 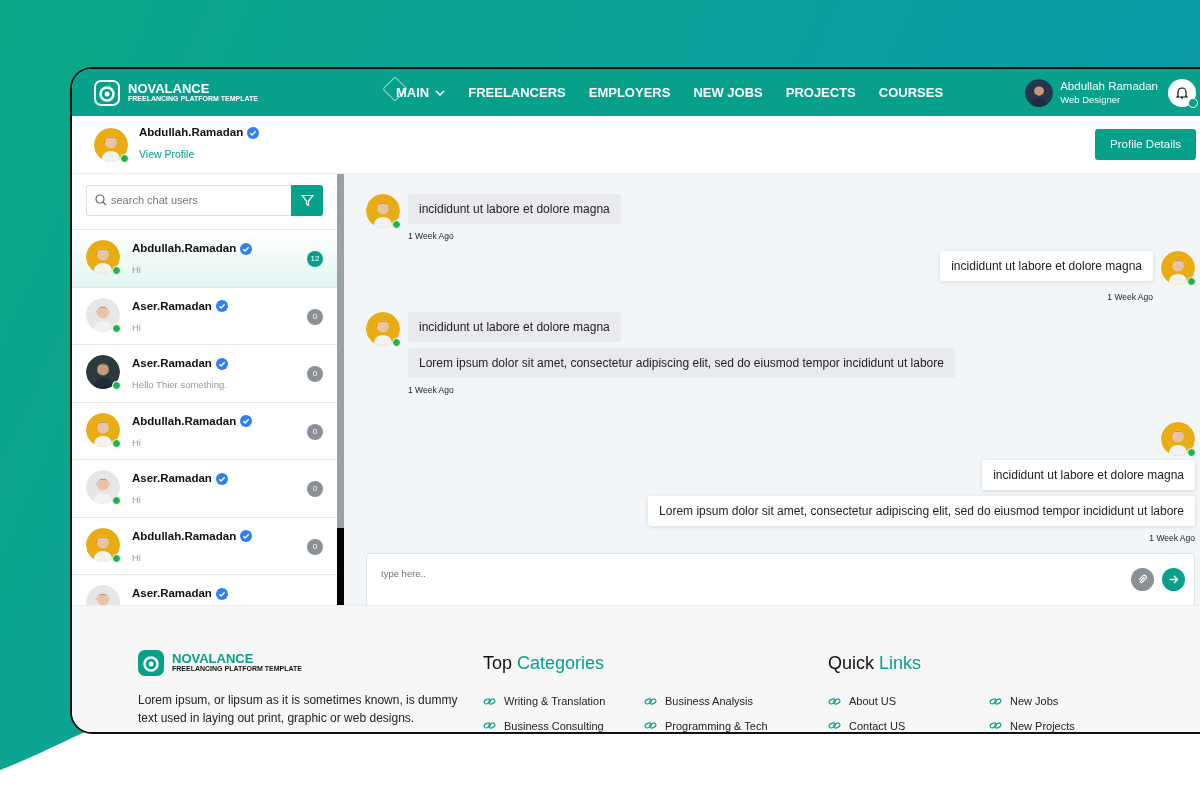 I want to click on message-preview: Hello Thier something., so click(x=180, y=385).